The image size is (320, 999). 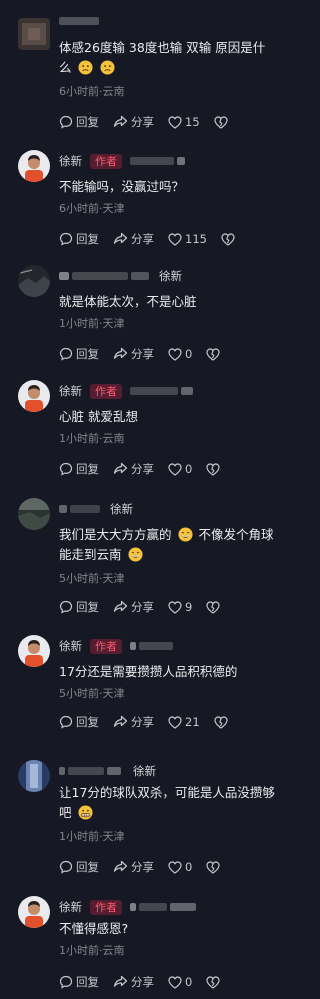 I want to click on like-button: 115, so click(x=187, y=239).